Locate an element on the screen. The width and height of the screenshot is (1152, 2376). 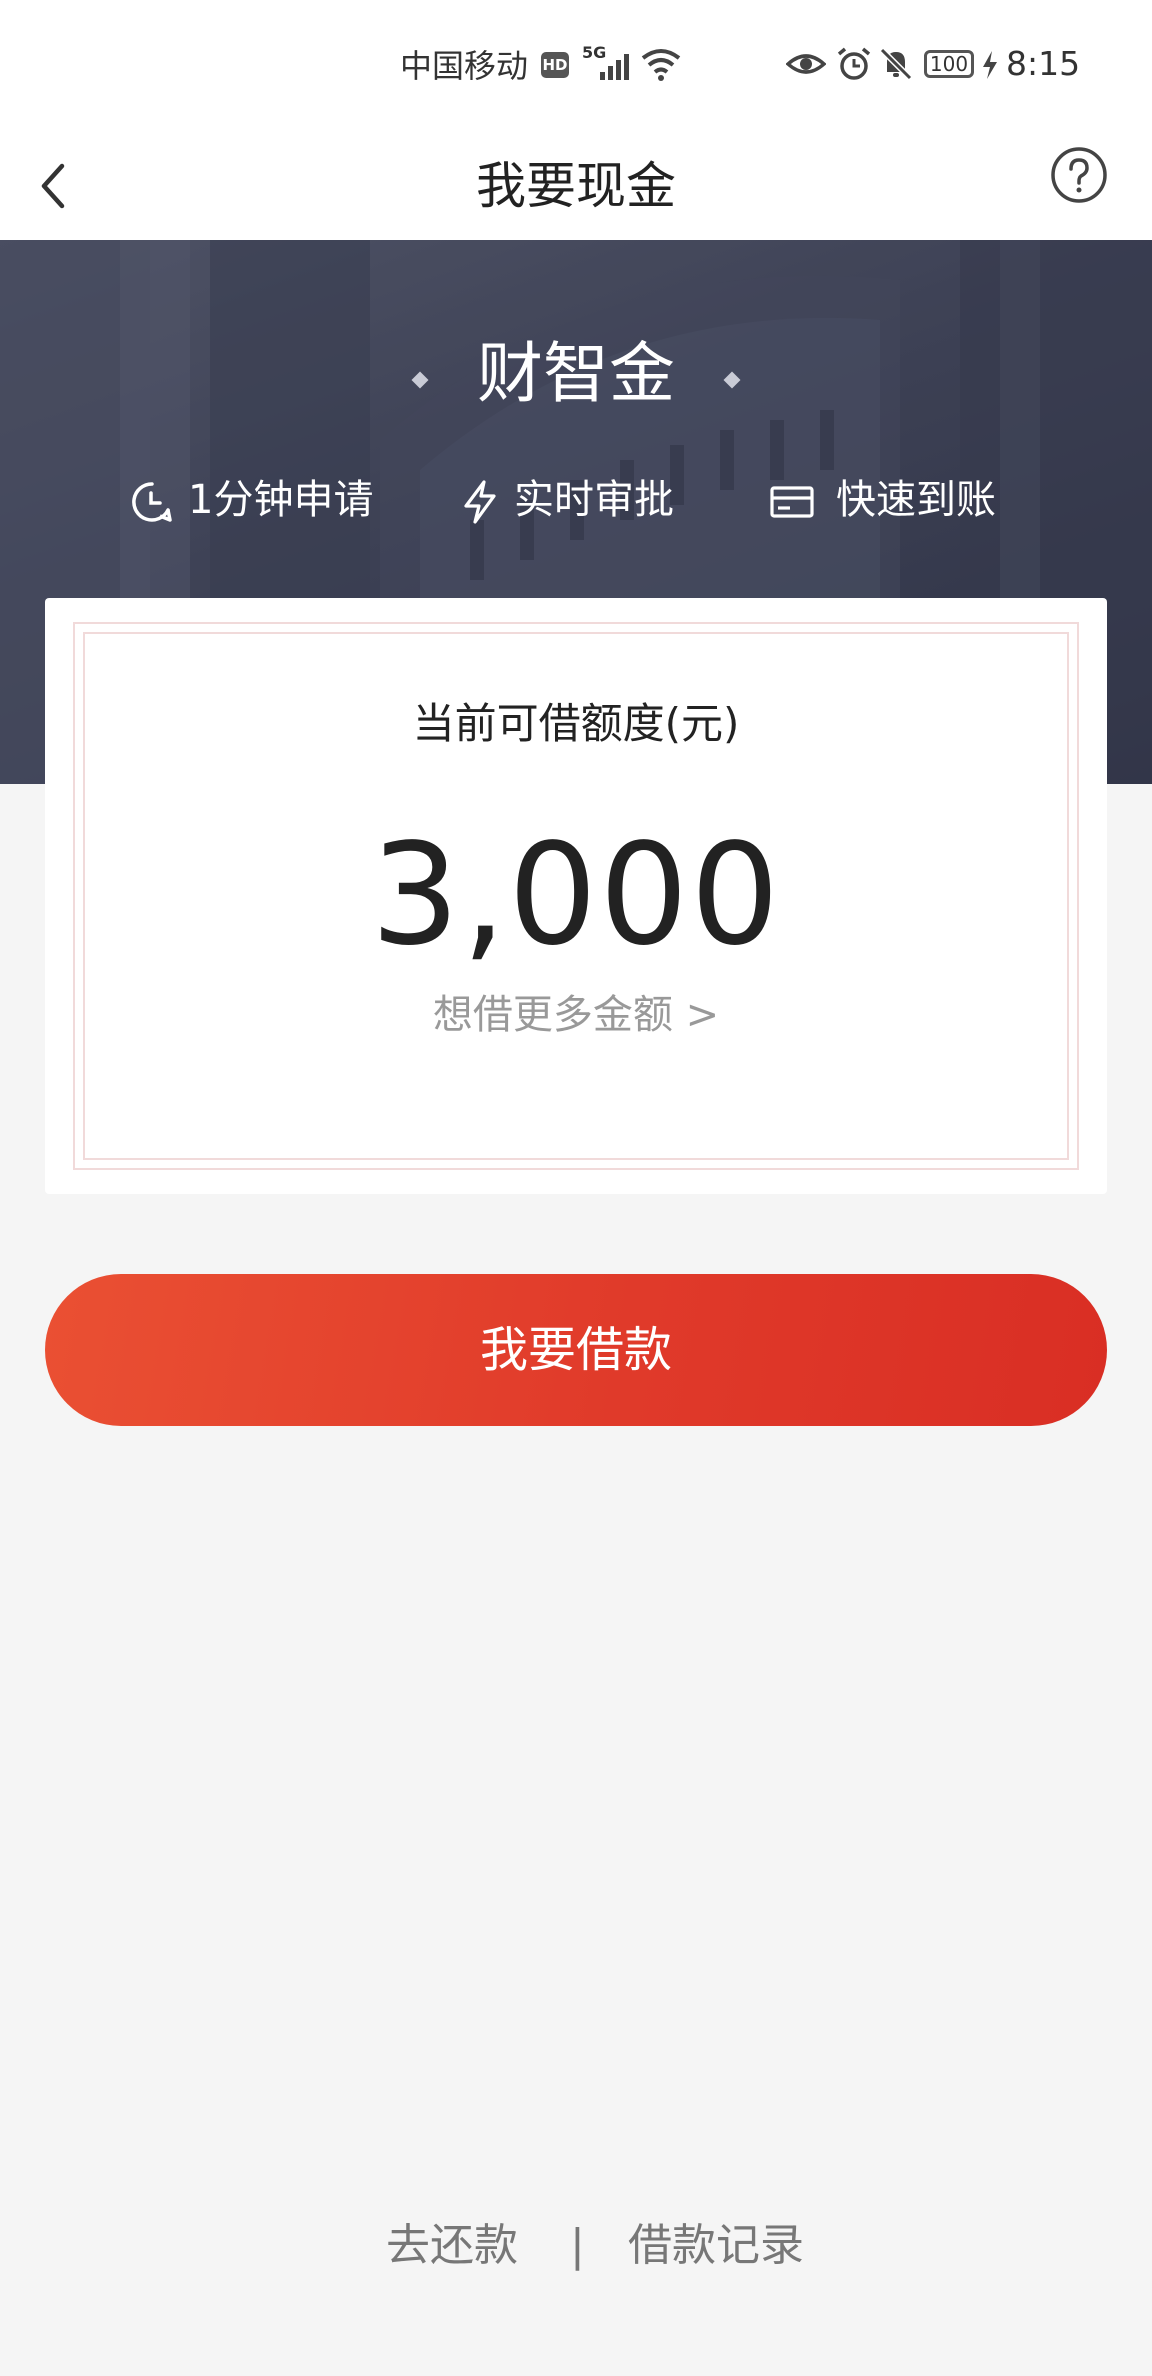
feature-approval: 实时审批 is located at coordinates (578, 500).